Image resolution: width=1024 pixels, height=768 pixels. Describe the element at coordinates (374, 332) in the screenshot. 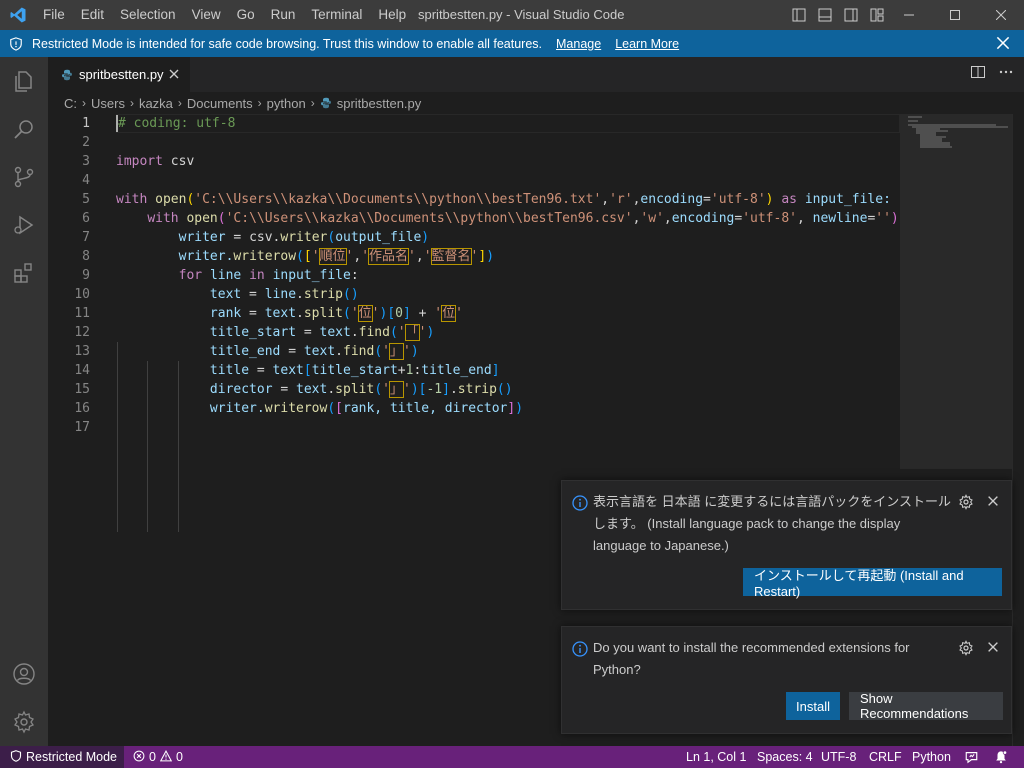

I see `code-token: find` at that location.